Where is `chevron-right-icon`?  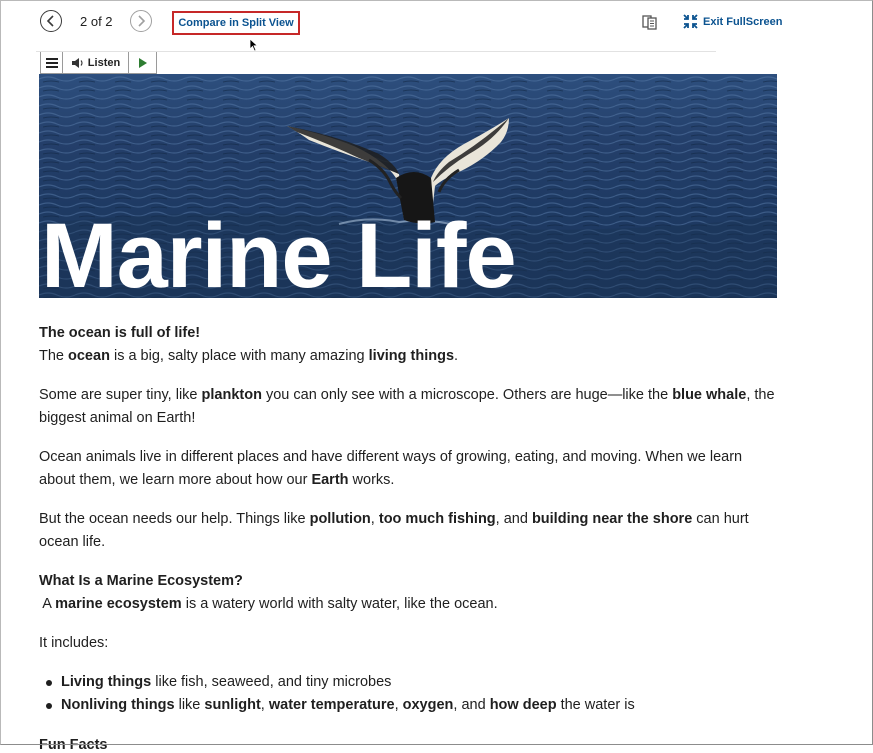 chevron-right-icon is located at coordinates (142, 21).